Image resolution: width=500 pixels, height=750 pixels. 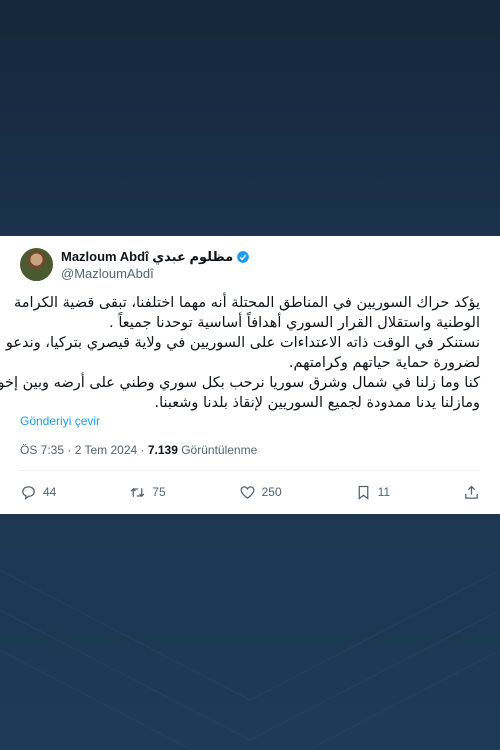 I want to click on action-bar: 44 75 250 11, so click(x=250, y=492).